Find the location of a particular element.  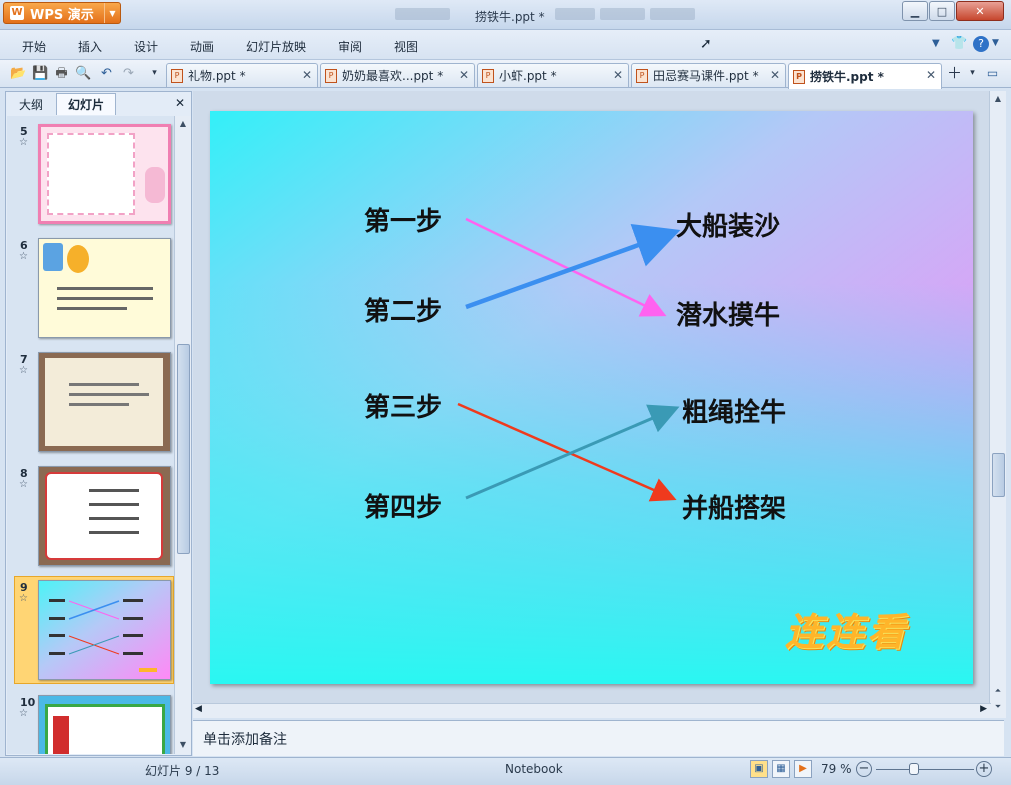

wps-menu-button: W WPS 演示 ▼ is located at coordinates (62, 13).